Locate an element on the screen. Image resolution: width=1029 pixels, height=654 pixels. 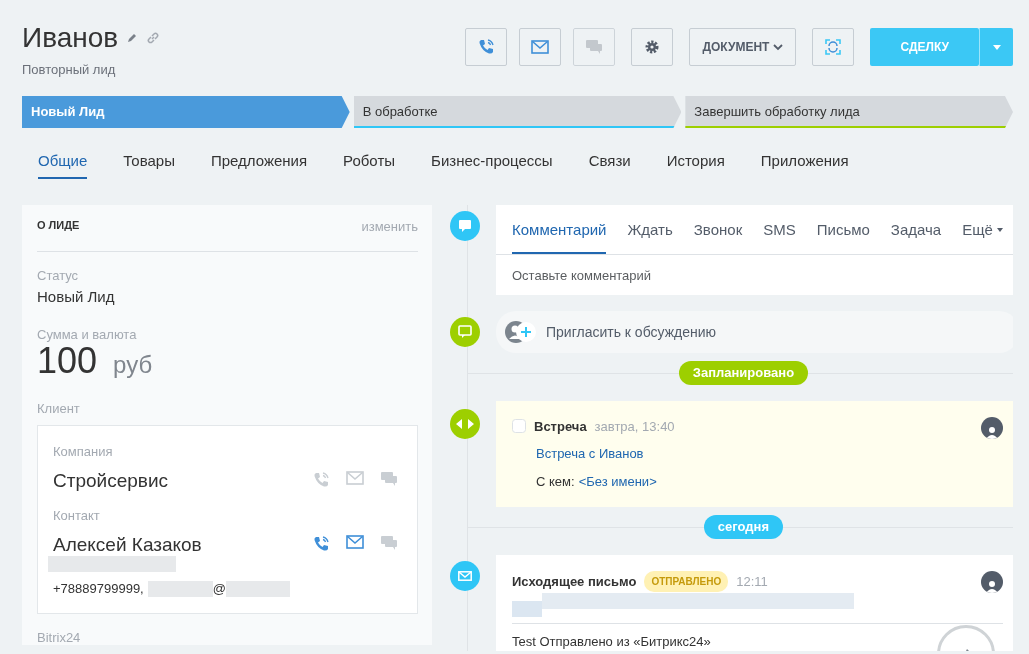
meeting-icon is located at coordinates (465, 423).